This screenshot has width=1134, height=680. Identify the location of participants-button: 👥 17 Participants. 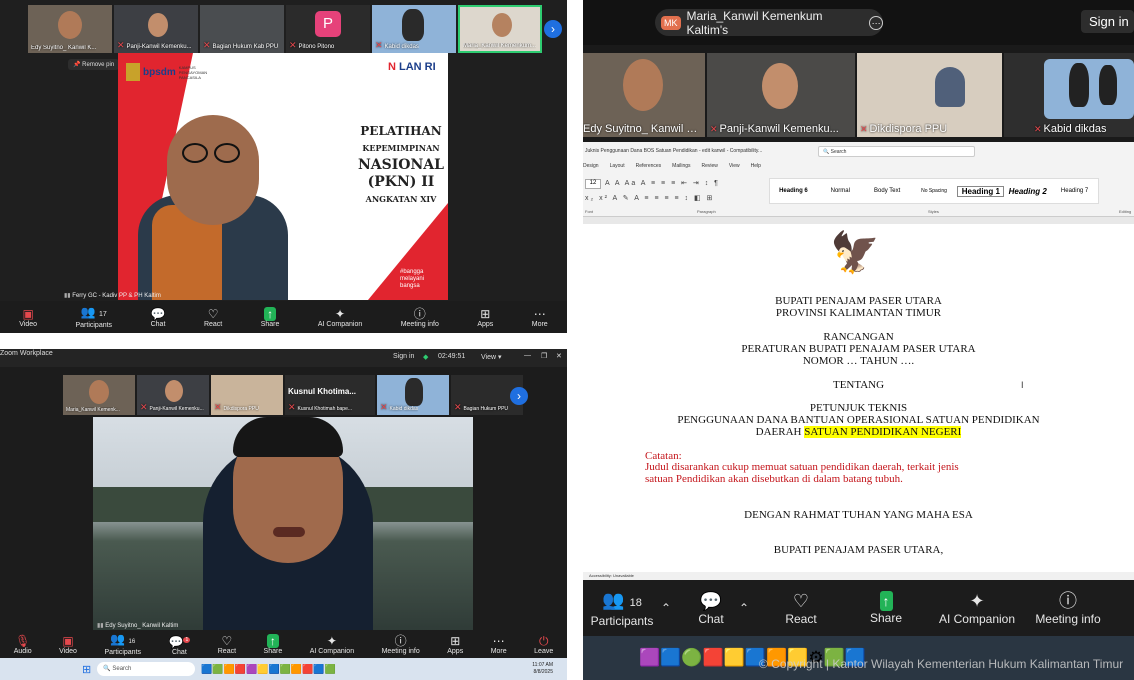
(93, 317).